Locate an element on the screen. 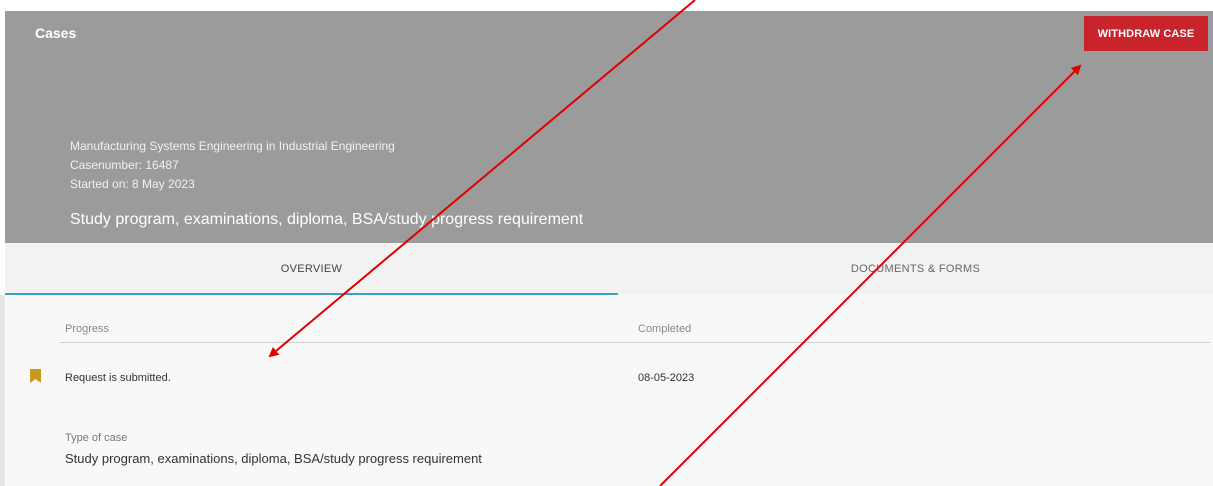 The image size is (1213, 486). header-divider is located at coordinates (635, 342).